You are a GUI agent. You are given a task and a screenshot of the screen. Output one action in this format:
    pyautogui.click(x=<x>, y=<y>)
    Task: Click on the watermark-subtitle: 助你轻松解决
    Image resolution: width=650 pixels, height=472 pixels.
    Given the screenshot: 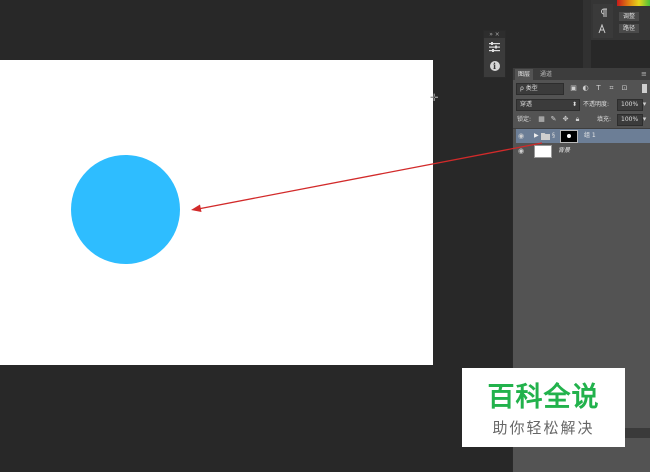 What is the action you would take?
    pyautogui.click(x=543, y=428)
    